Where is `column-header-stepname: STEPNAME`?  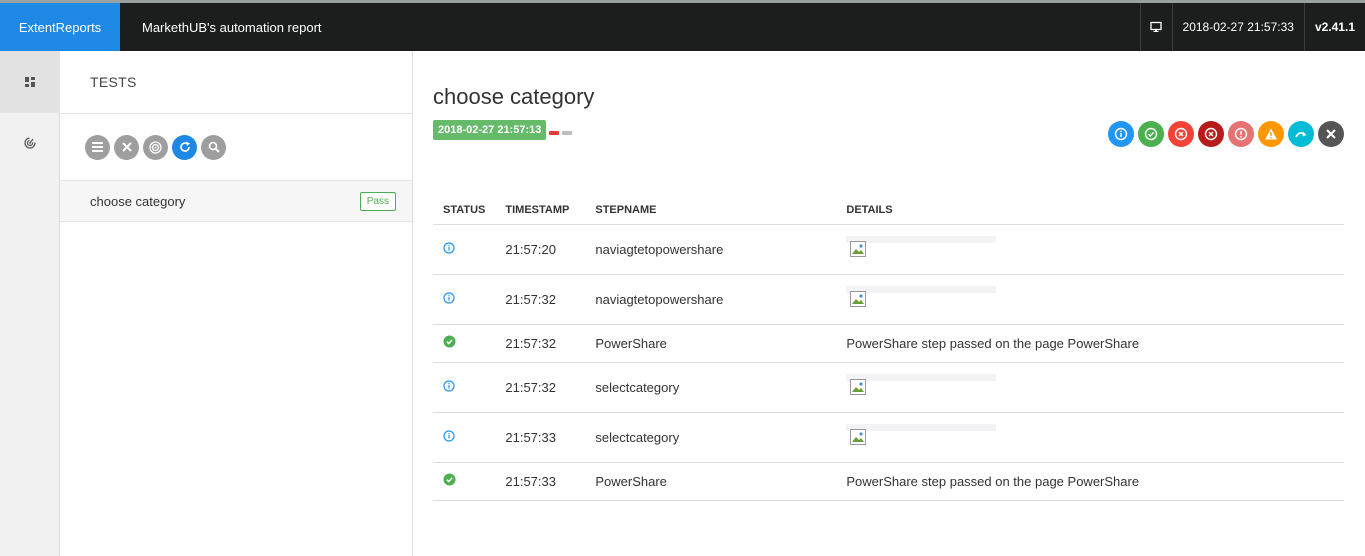 column-header-stepname: STEPNAME is located at coordinates (711, 210).